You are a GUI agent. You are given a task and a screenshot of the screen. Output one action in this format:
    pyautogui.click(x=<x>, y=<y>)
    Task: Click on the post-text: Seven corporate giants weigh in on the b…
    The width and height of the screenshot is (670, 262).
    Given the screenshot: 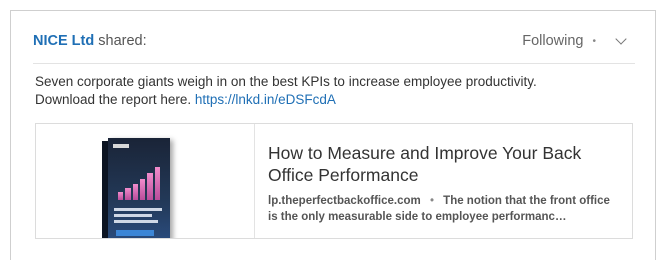 What is the action you would take?
    pyautogui.click(x=335, y=91)
    